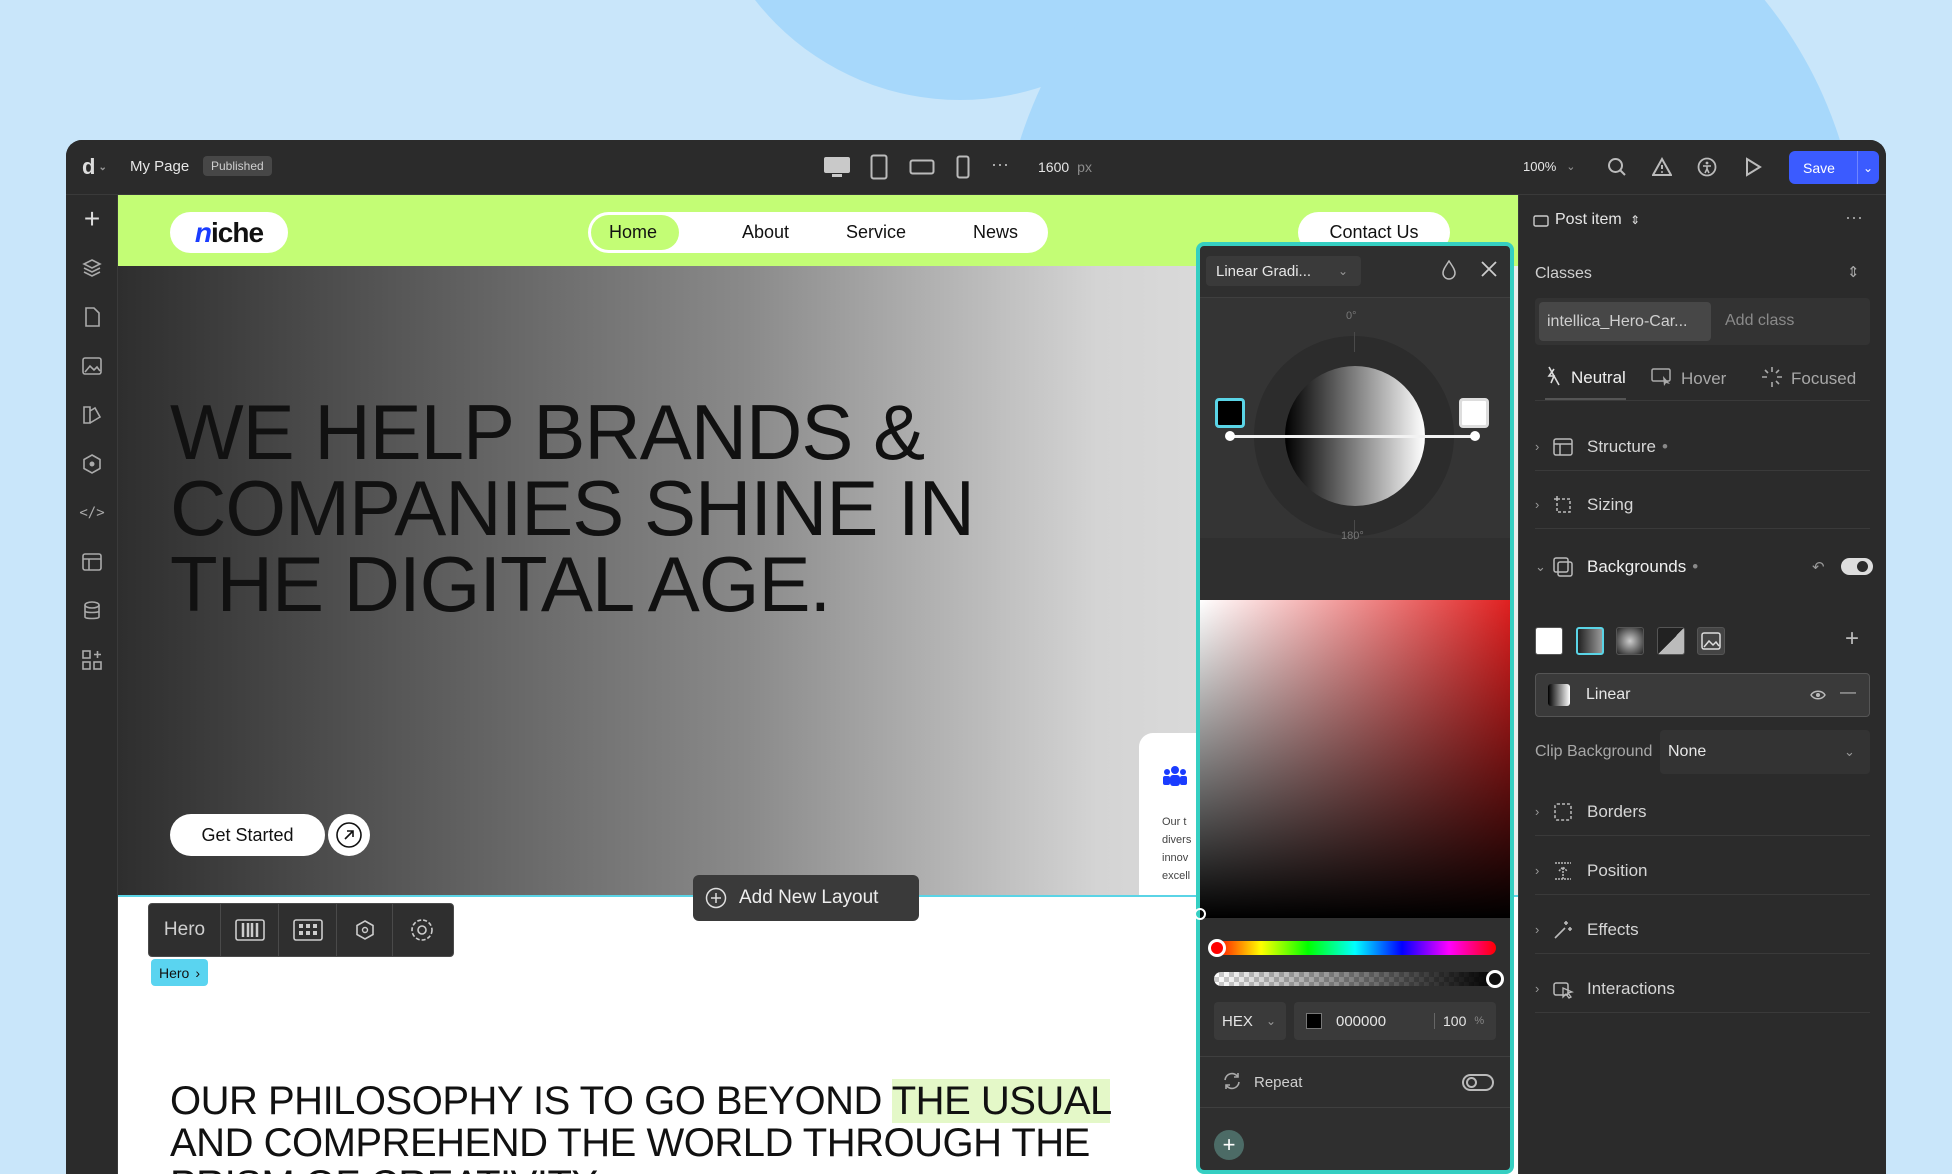  Describe the element at coordinates (876, 232) in the screenshot. I see `nav-link-service: Service` at that location.